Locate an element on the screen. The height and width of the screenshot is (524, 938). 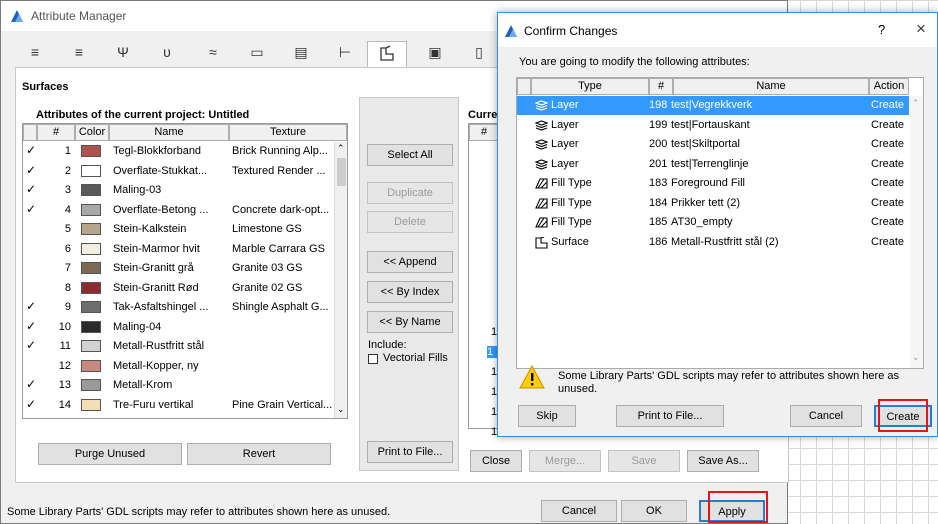
skip-button: Skip is located at coordinates (547, 416).